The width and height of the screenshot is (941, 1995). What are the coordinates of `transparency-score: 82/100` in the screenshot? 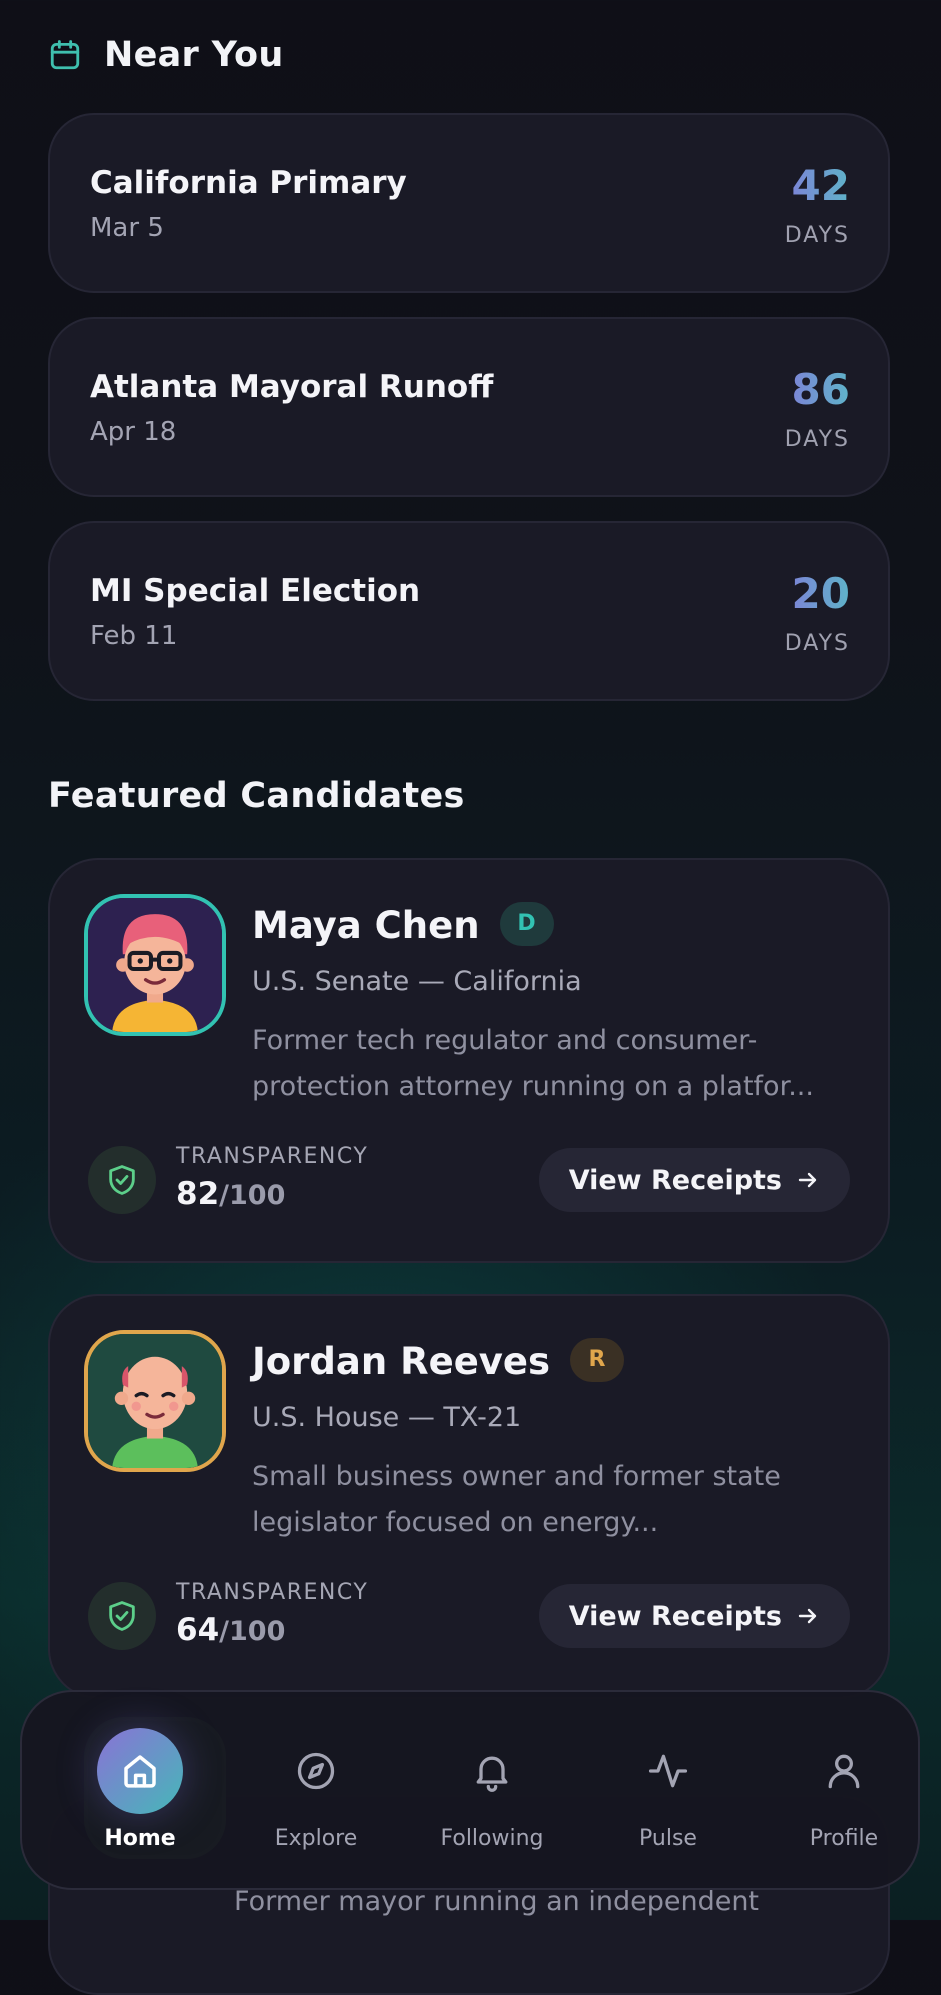 It's located at (230, 1194).